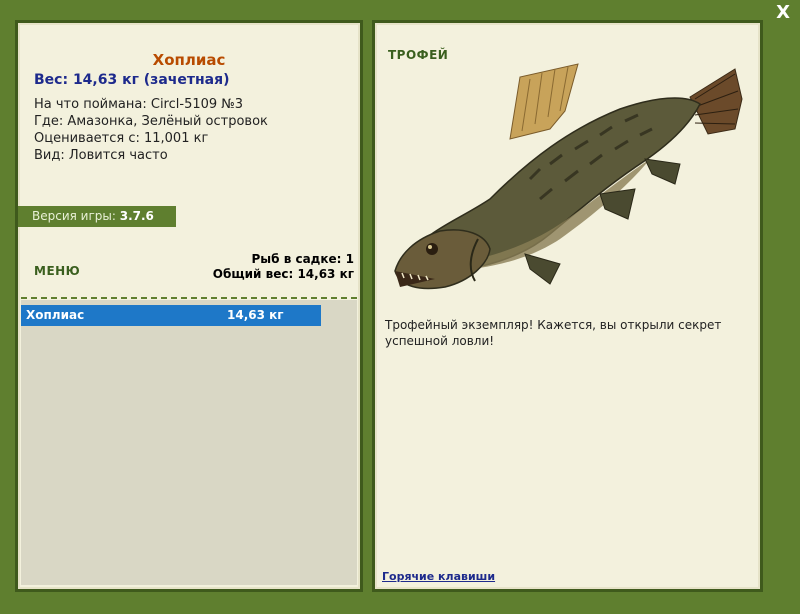 This screenshot has height=614, width=800. I want to click on detail-frequency: Вид: Ловится часто, so click(101, 155).